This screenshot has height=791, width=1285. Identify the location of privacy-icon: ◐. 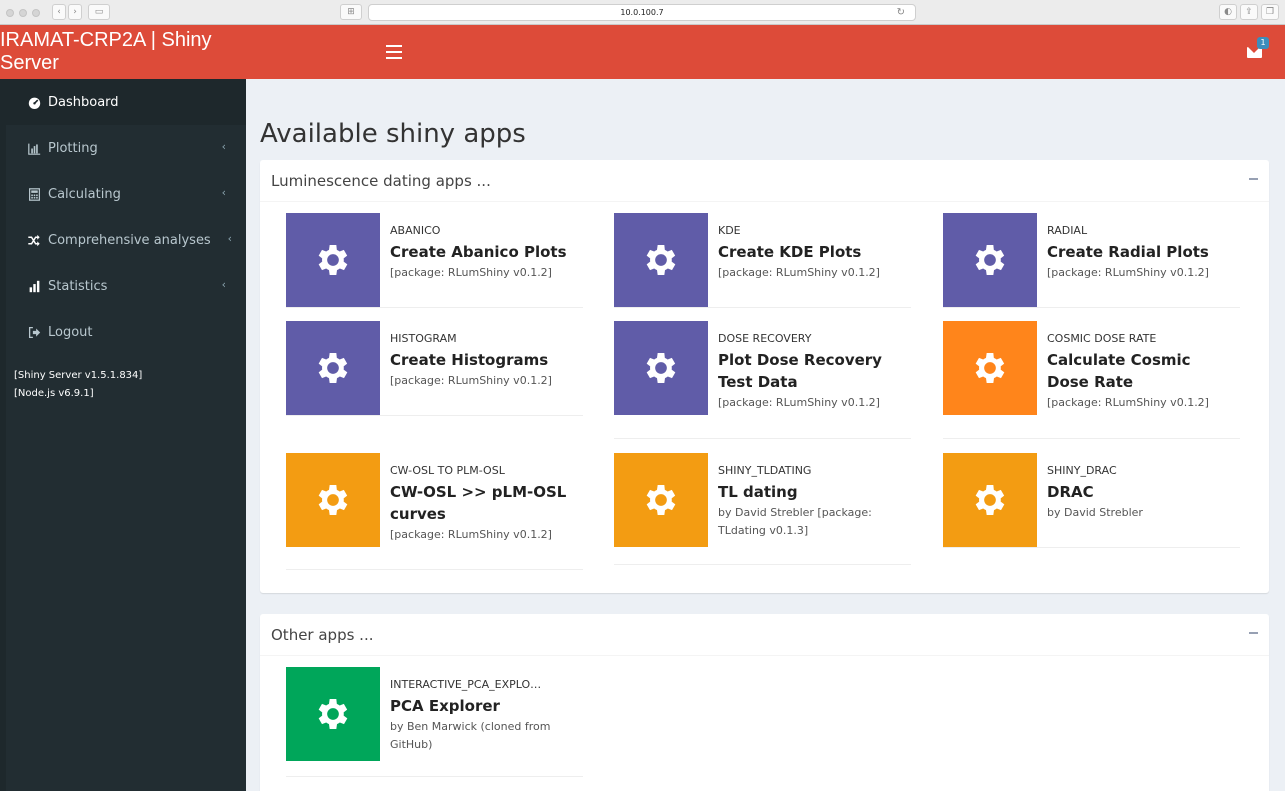
(1228, 12).